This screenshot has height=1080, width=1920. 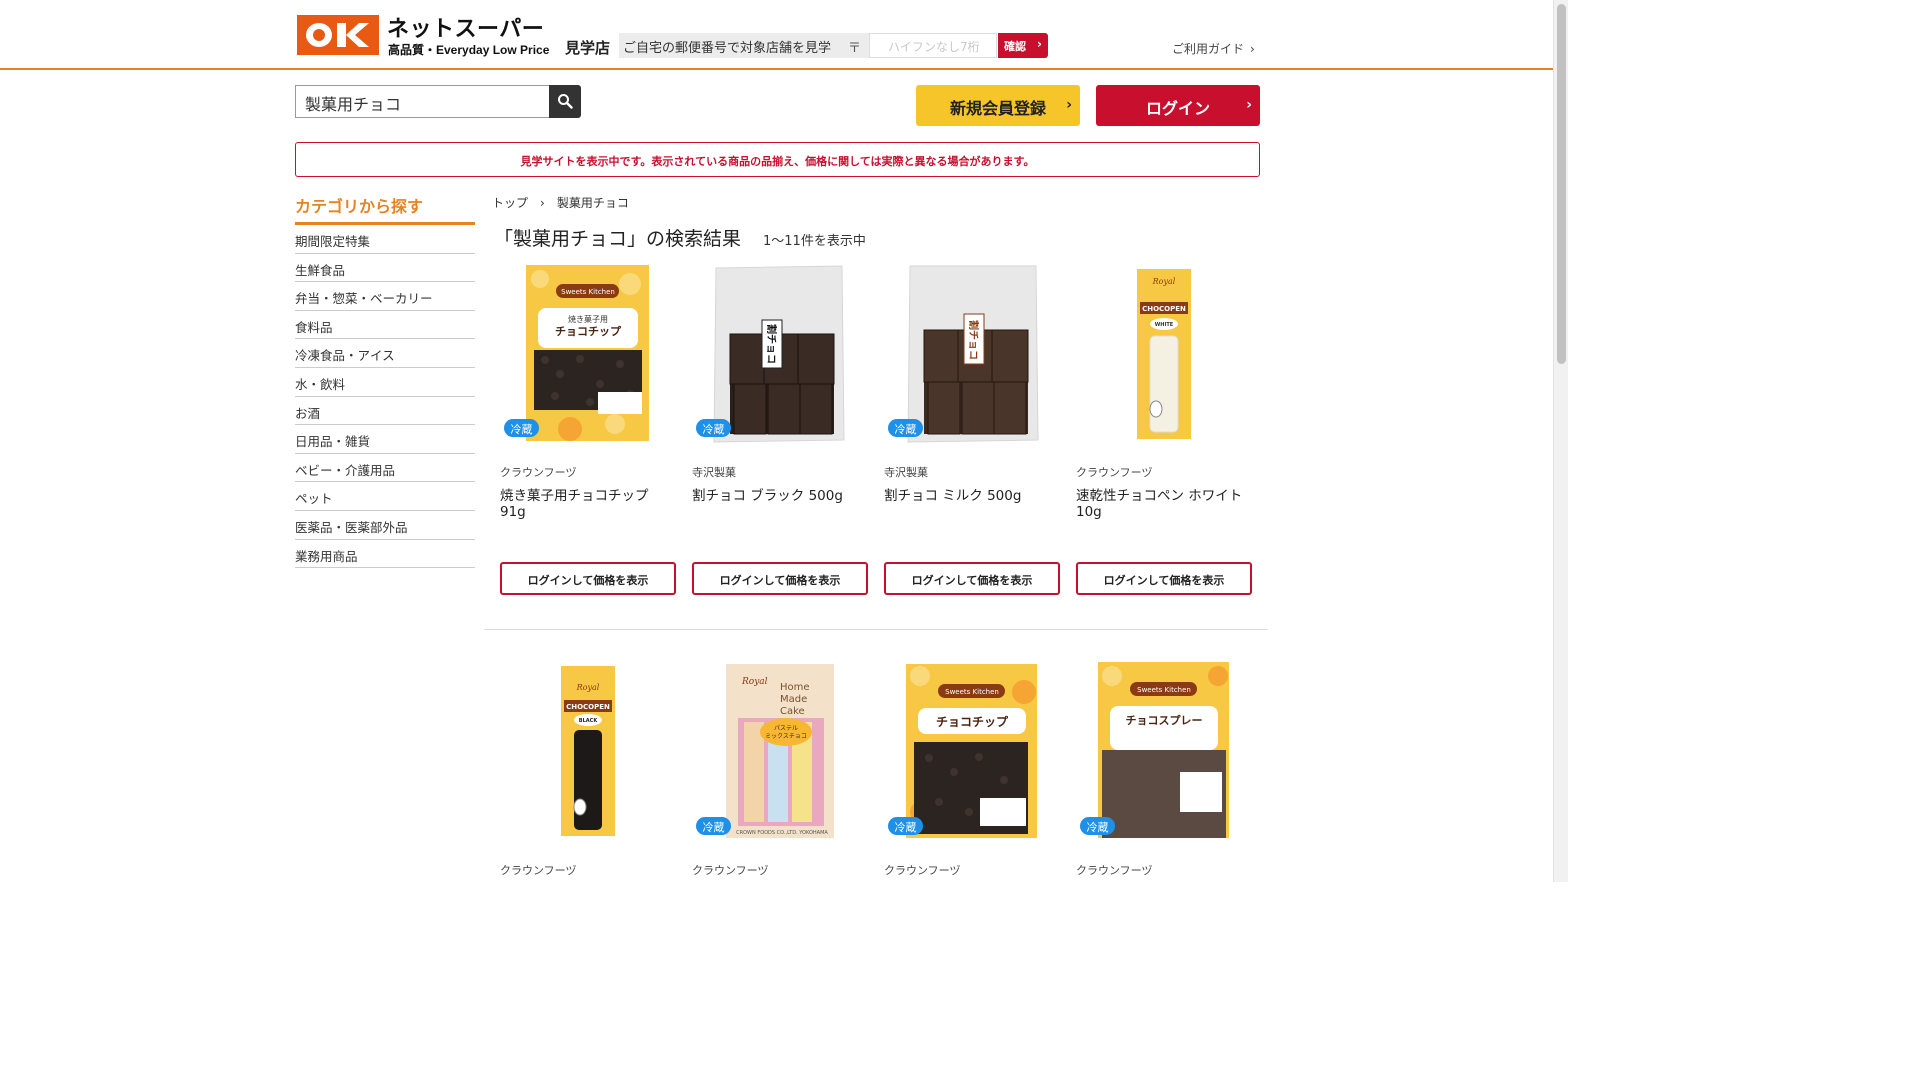 What do you see at coordinates (592, 203) in the screenshot?
I see `breadcrumb-current: 製菓用チョコ` at bounding box center [592, 203].